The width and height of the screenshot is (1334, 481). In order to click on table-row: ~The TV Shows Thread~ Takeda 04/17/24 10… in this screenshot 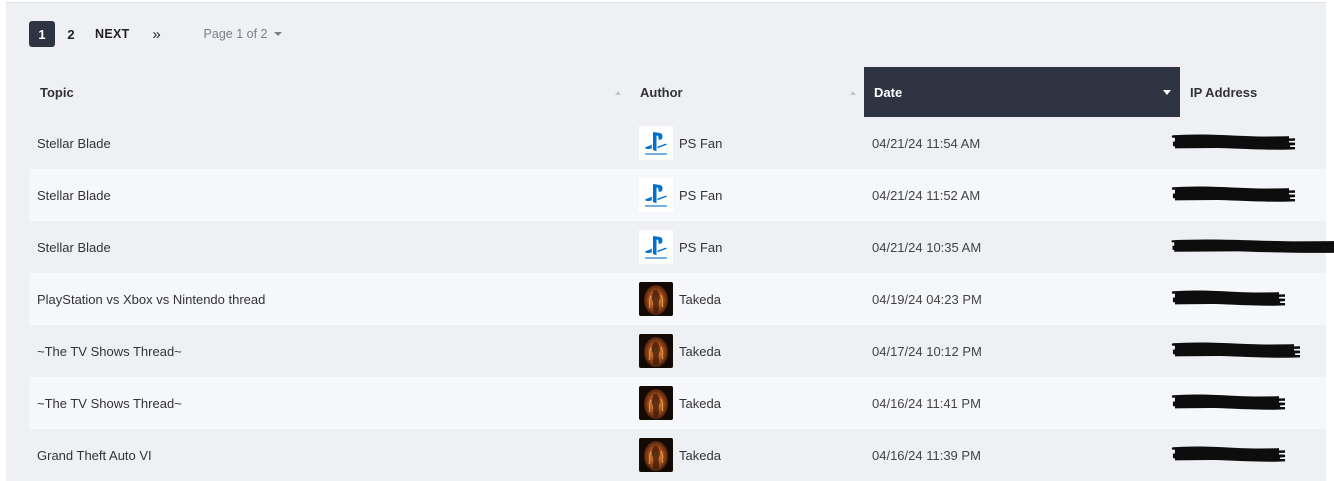, I will do `click(677, 351)`.